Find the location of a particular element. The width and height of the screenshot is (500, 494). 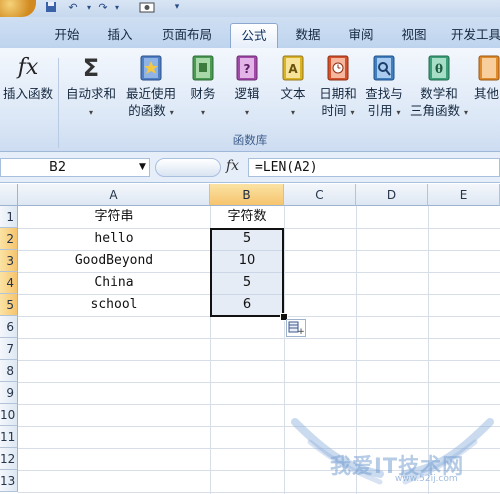

column-header-d: D is located at coordinates (392, 195).